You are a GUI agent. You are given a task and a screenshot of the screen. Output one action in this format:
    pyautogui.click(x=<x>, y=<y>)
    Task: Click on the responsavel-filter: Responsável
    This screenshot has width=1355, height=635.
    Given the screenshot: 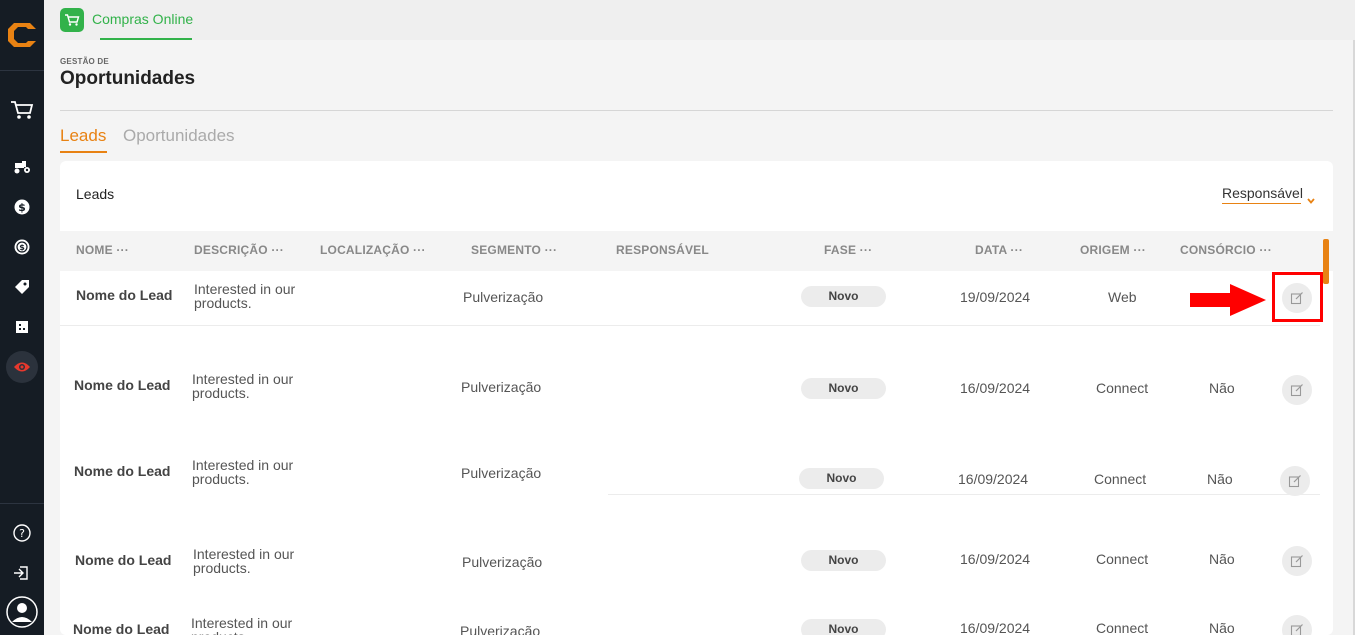 What is the action you would take?
    pyautogui.click(x=1262, y=193)
    